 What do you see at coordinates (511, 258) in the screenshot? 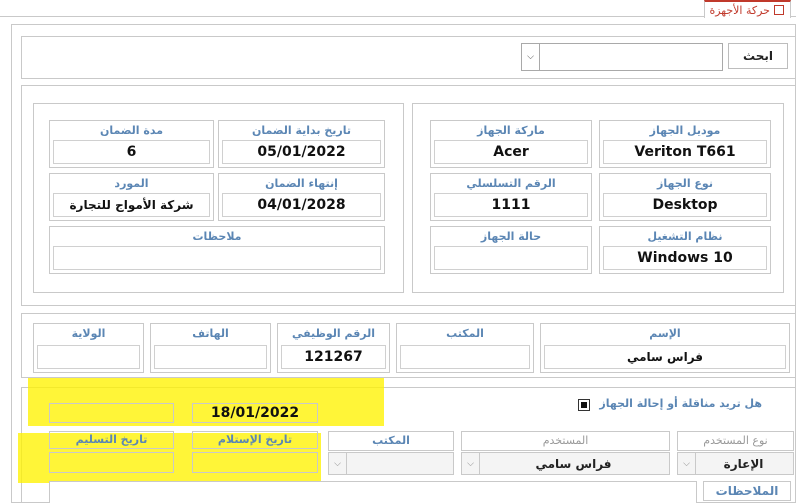
I see `device-status-value` at bounding box center [511, 258].